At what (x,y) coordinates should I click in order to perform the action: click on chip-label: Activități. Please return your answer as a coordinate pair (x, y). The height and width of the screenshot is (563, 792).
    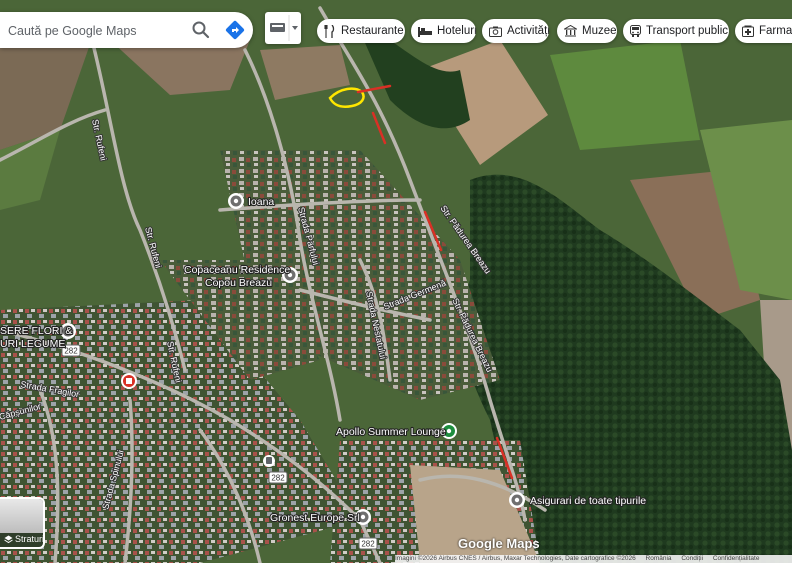
    Looking at the image, I should click on (528, 31).